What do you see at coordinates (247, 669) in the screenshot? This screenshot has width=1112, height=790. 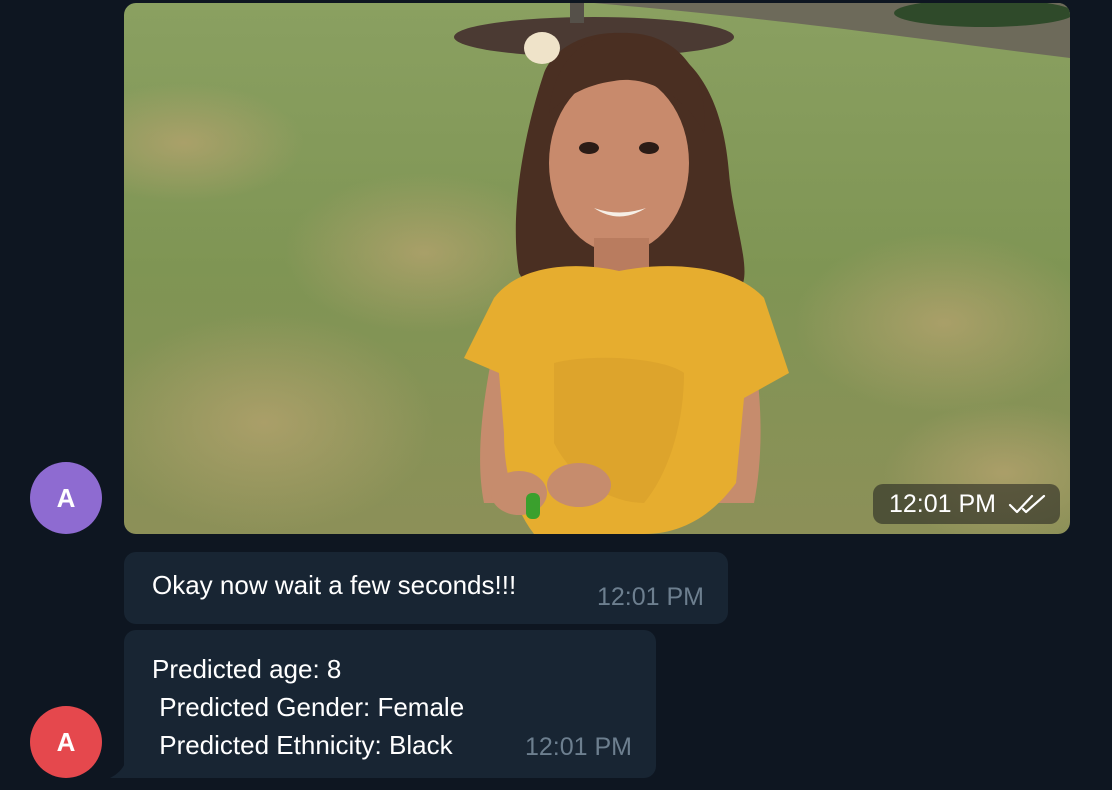 I see `prediction-age-line: Predicted age: 8` at bounding box center [247, 669].